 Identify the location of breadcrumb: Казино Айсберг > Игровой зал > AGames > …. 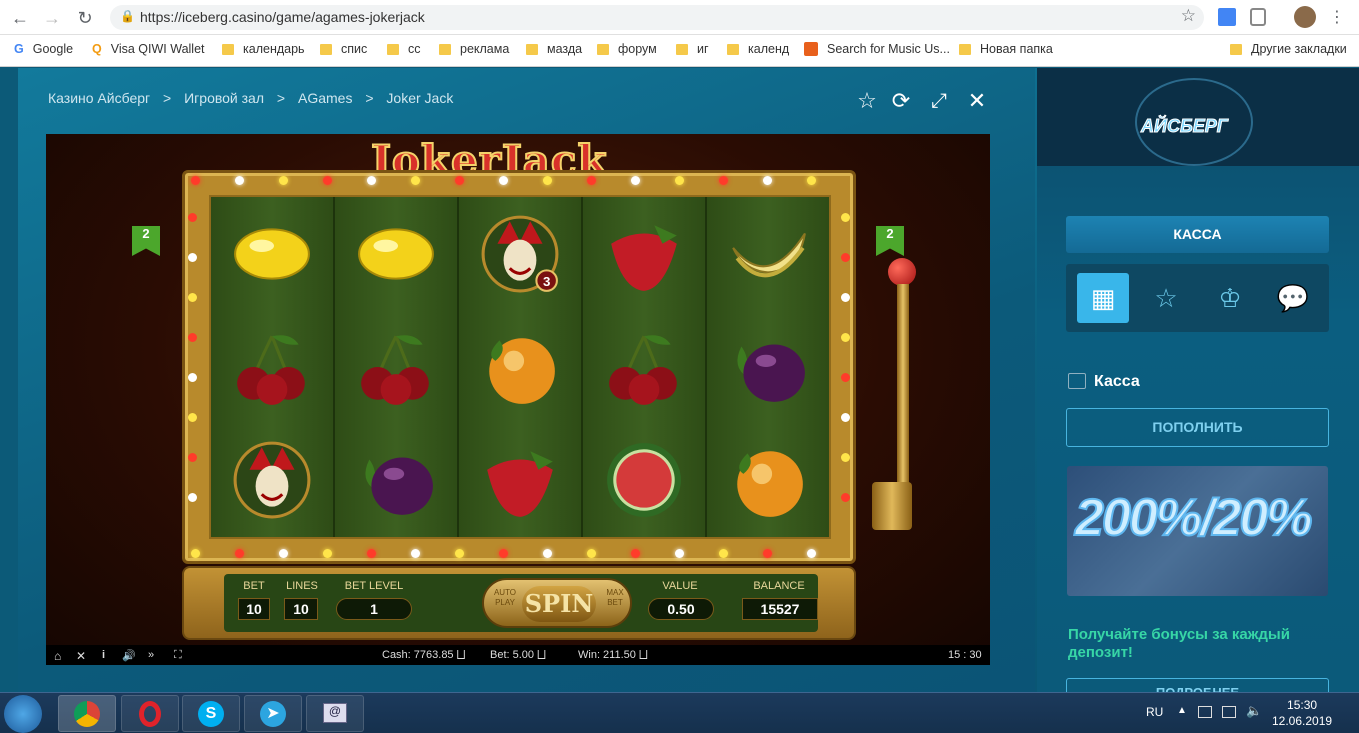
(255, 98).